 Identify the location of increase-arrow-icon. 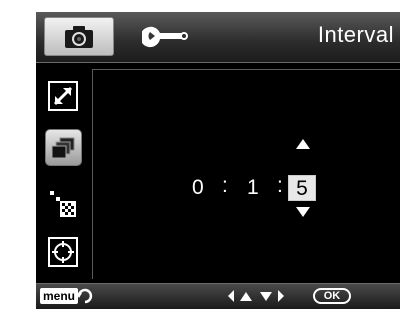
(303, 144).